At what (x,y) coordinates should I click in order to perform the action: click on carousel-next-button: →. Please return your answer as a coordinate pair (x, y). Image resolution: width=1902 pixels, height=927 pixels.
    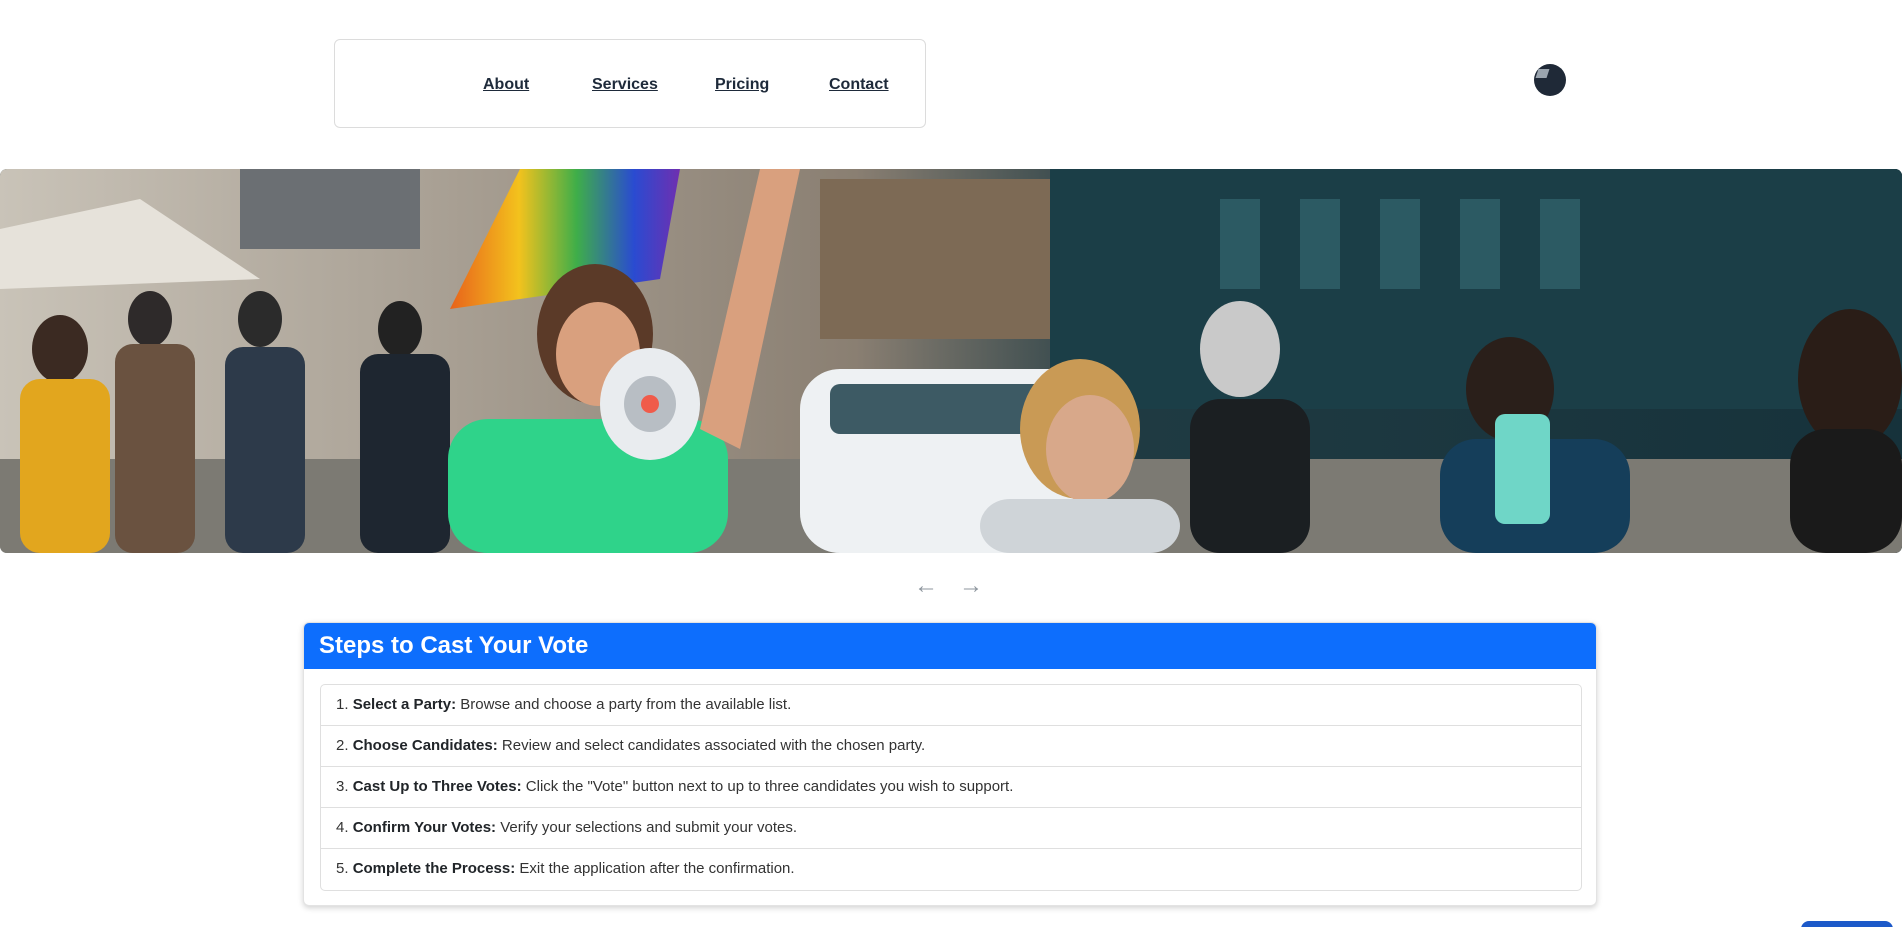
    Looking at the image, I should click on (971, 586).